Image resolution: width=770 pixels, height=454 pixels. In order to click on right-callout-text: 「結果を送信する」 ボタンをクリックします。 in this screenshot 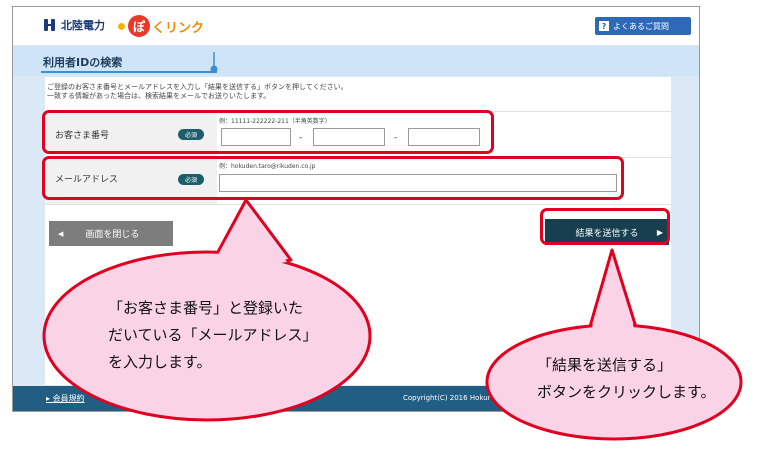, I will do `click(626, 379)`.